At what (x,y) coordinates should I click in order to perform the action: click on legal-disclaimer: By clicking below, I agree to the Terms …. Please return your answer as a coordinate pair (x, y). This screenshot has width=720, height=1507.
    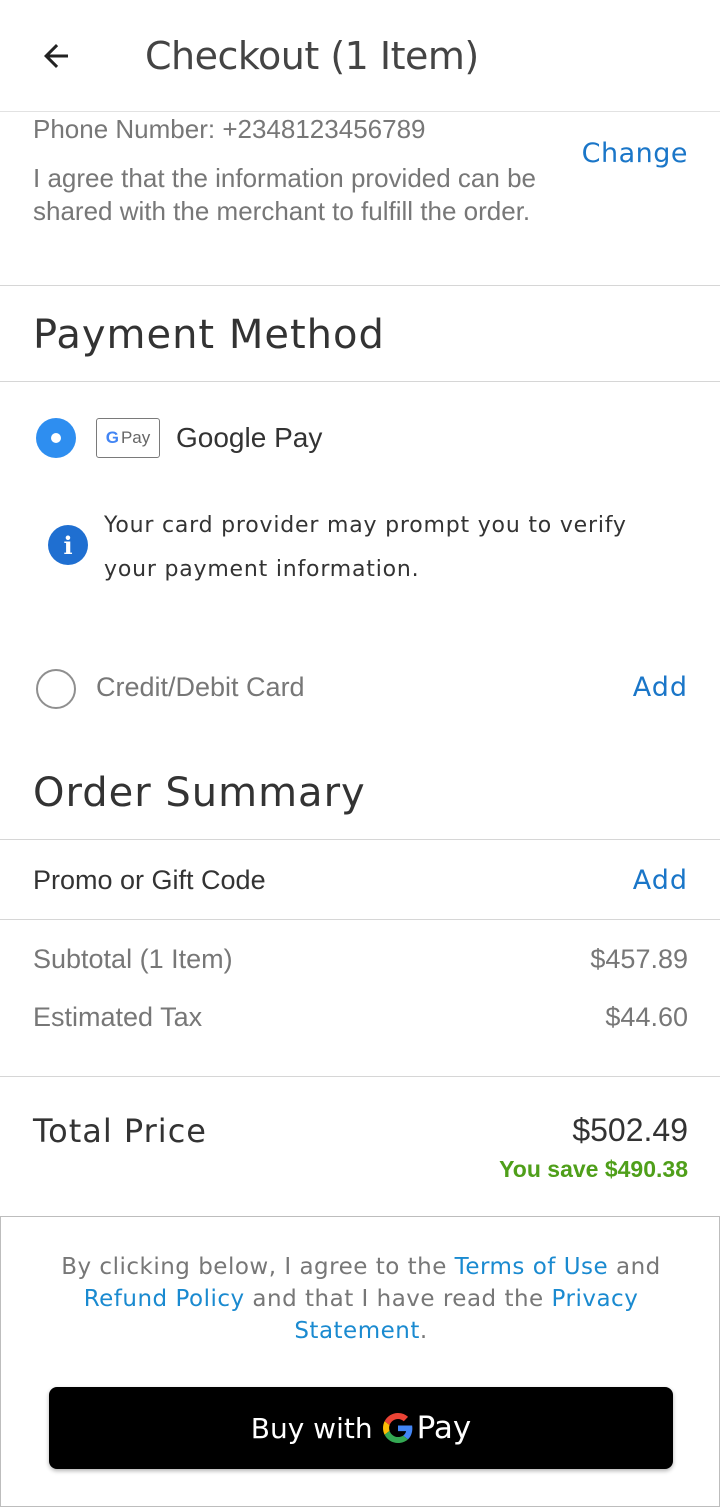
    Looking at the image, I should click on (361, 1299).